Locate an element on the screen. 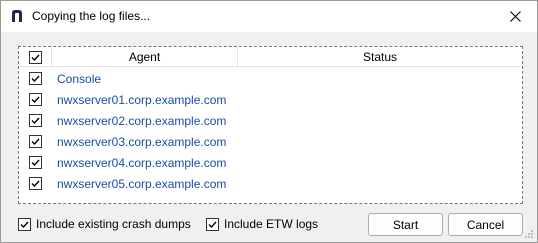 The height and width of the screenshot is (243, 538). resize-grip-icon is located at coordinates (529, 234).